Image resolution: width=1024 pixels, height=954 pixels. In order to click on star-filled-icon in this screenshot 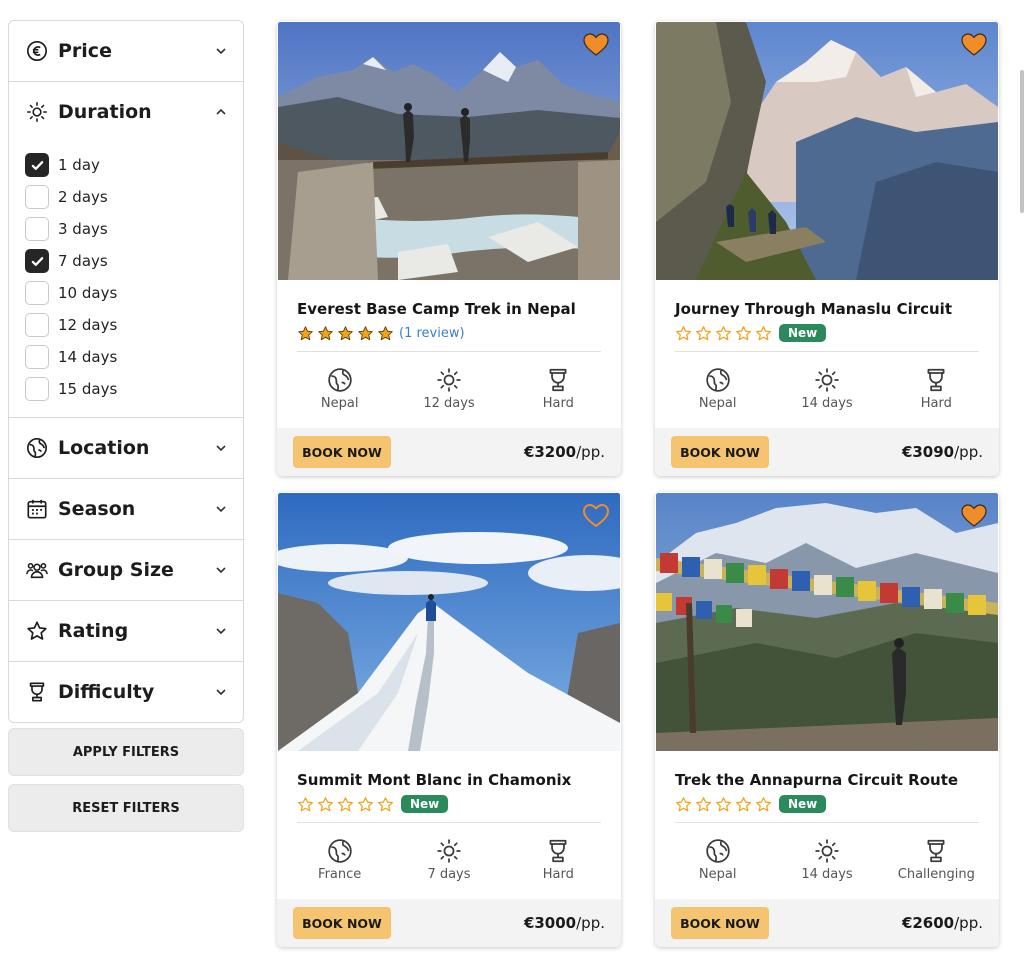, I will do `click(305, 333)`.